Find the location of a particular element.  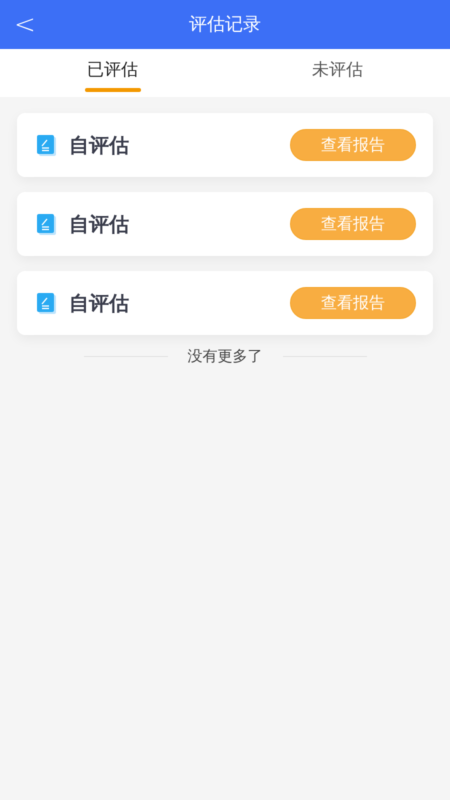

end-of-list-text: 没有更多了 is located at coordinates (225, 356).